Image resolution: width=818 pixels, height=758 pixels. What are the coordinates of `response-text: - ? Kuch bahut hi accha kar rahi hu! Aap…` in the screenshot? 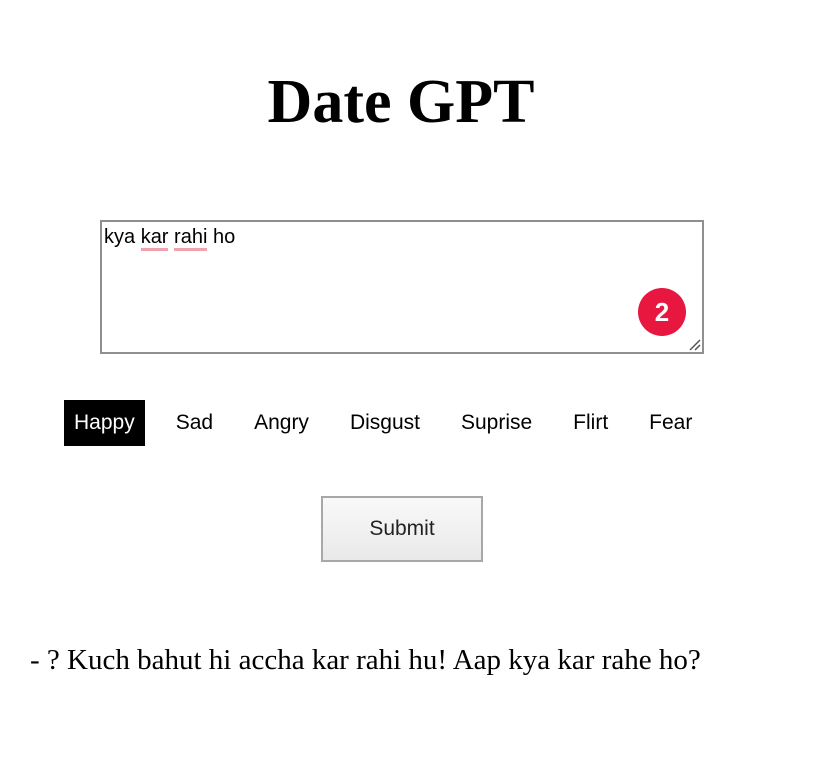 It's located at (365, 660).